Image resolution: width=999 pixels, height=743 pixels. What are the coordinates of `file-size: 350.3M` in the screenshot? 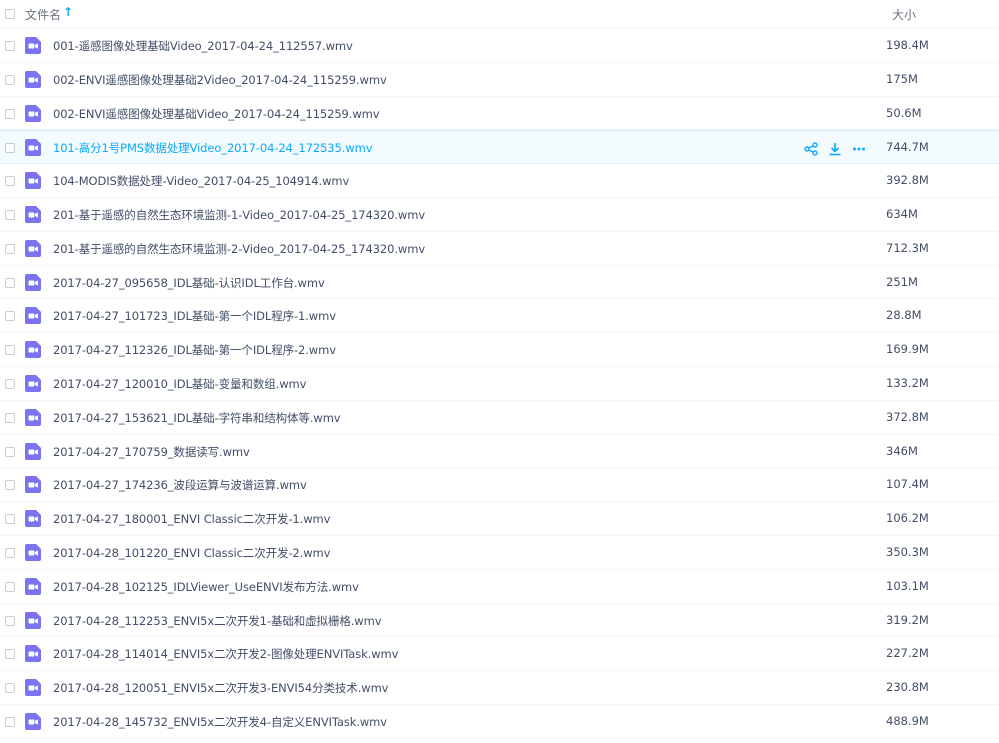 It's located at (907, 551).